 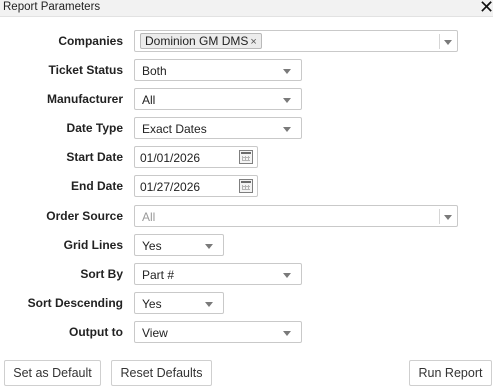 What do you see at coordinates (296, 216) in the screenshot?
I see `order-source-multiselect: All` at bounding box center [296, 216].